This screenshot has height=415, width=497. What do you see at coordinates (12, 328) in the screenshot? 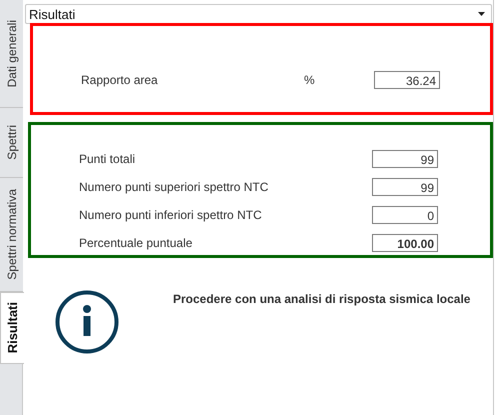
I see `side-tab: Risultati` at bounding box center [12, 328].